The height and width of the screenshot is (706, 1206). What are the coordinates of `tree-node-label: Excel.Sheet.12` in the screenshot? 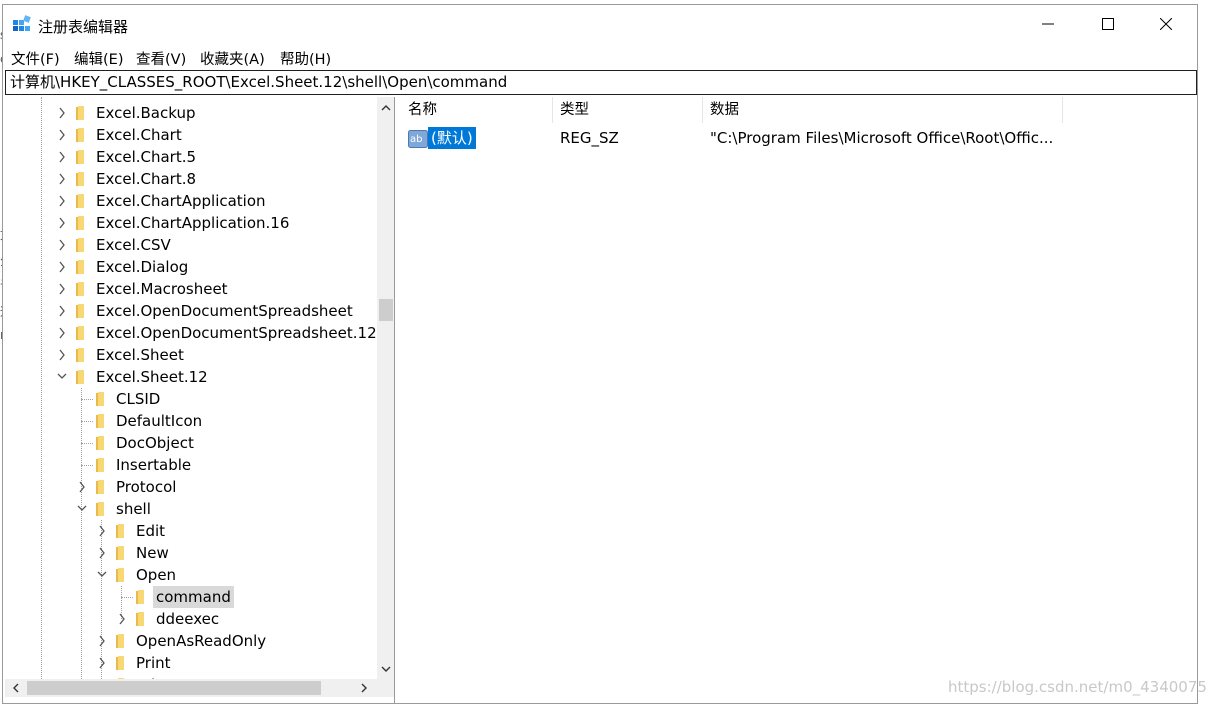 It's located at (152, 377).